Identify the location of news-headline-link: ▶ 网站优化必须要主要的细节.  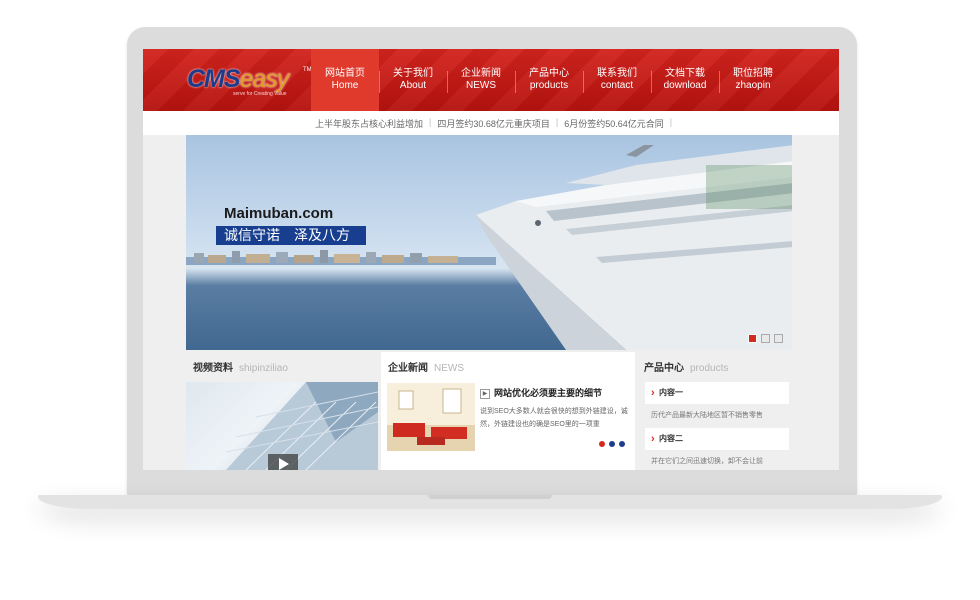
(541, 392).